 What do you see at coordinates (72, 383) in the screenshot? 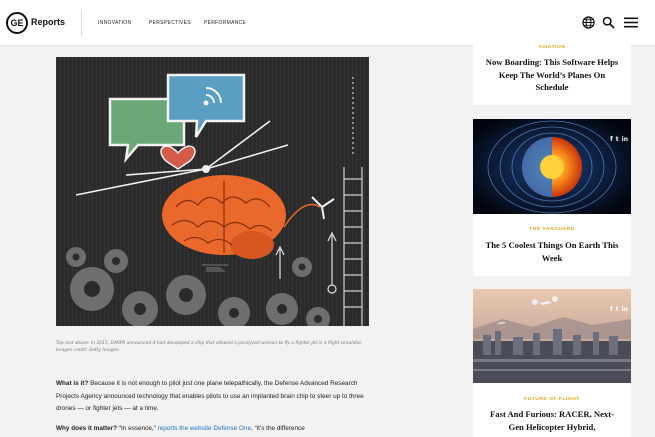
I see `paragraph-lead: What is it?` at bounding box center [72, 383].